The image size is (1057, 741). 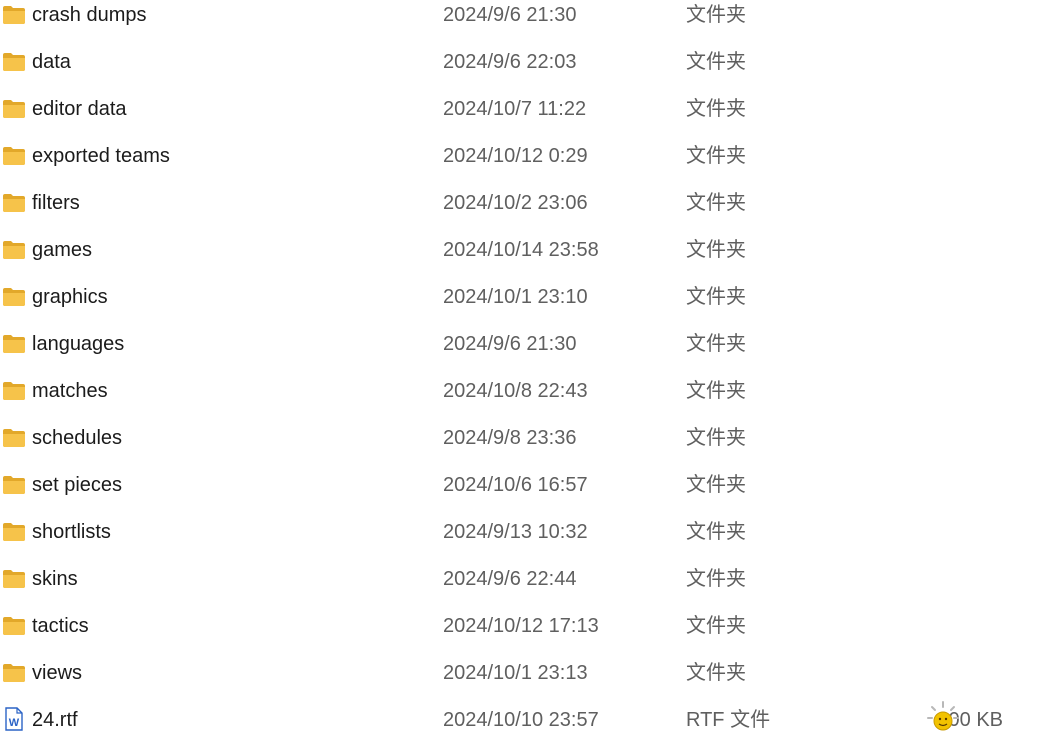 I want to click on file-name: crash dumps, so click(x=89, y=15).